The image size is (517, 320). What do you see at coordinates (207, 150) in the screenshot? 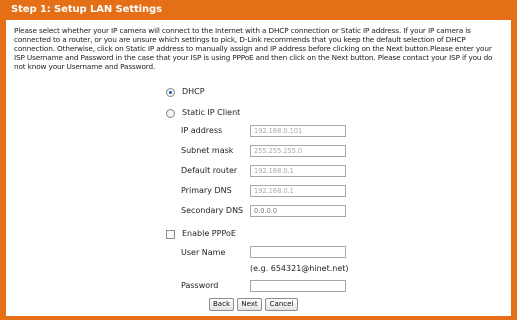
I see `subnet-mask-label: Subnet mask` at bounding box center [207, 150].